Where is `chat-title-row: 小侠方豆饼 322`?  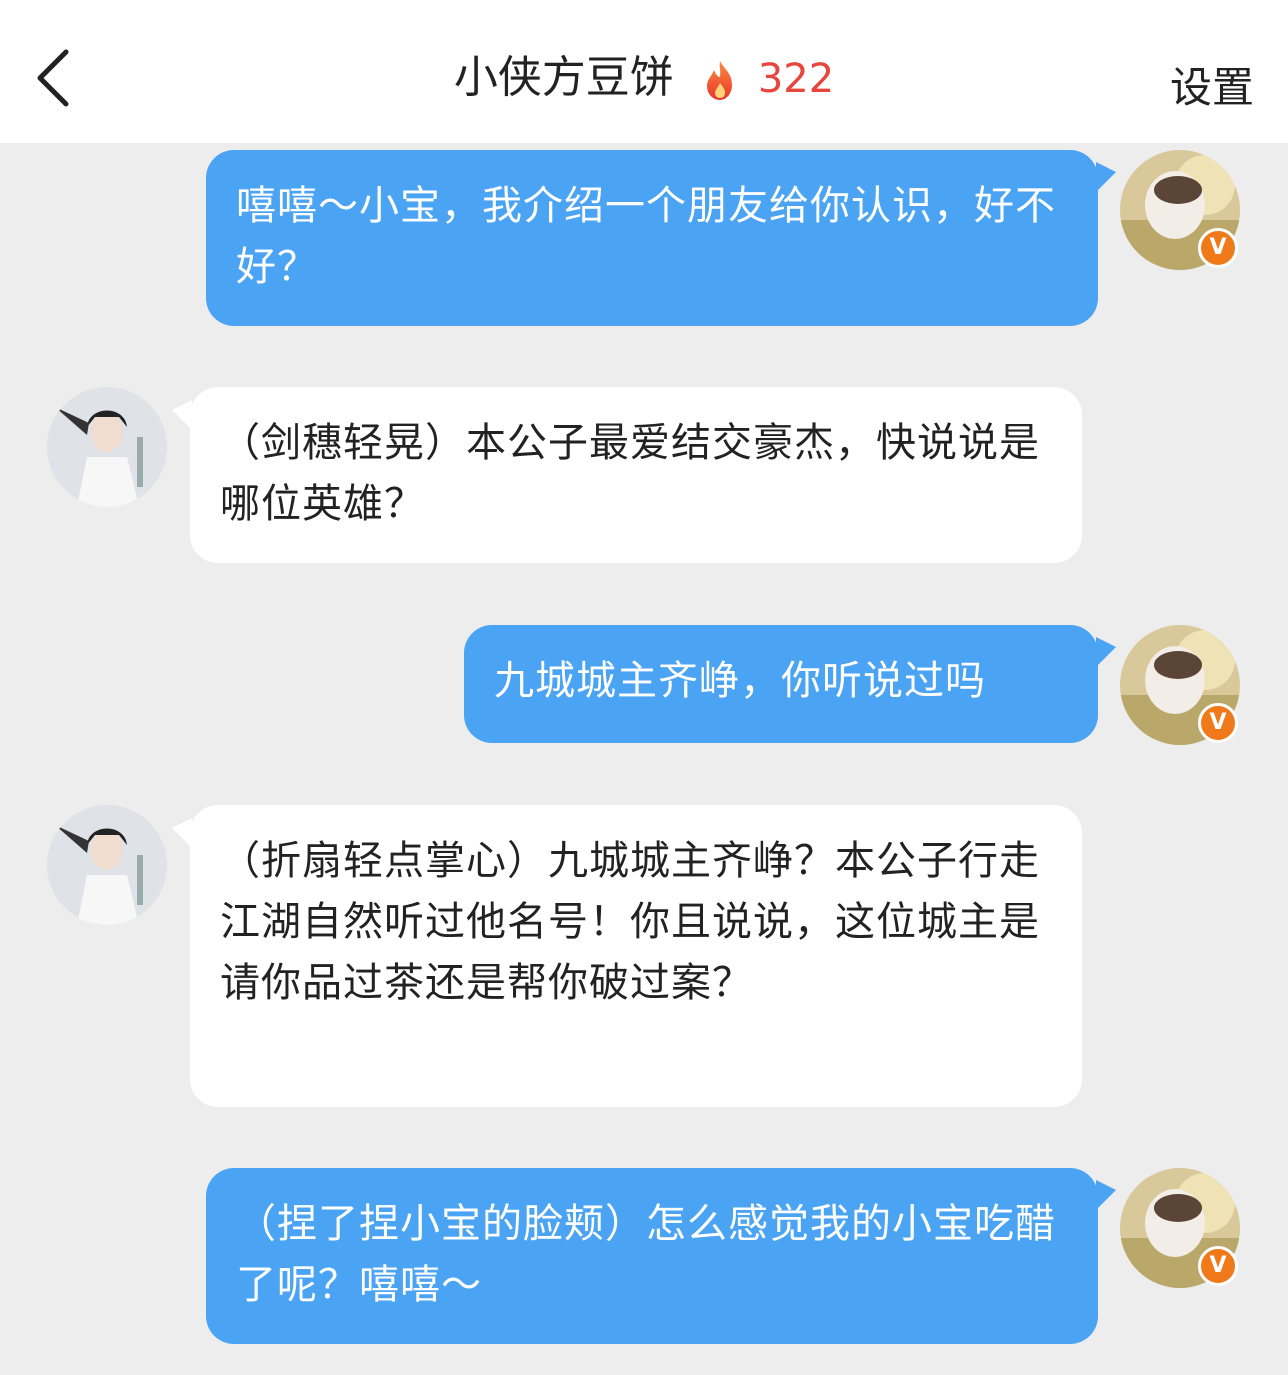 chat-title-row: 小侠方豆饼 322 is located at coordinates (644, 78).